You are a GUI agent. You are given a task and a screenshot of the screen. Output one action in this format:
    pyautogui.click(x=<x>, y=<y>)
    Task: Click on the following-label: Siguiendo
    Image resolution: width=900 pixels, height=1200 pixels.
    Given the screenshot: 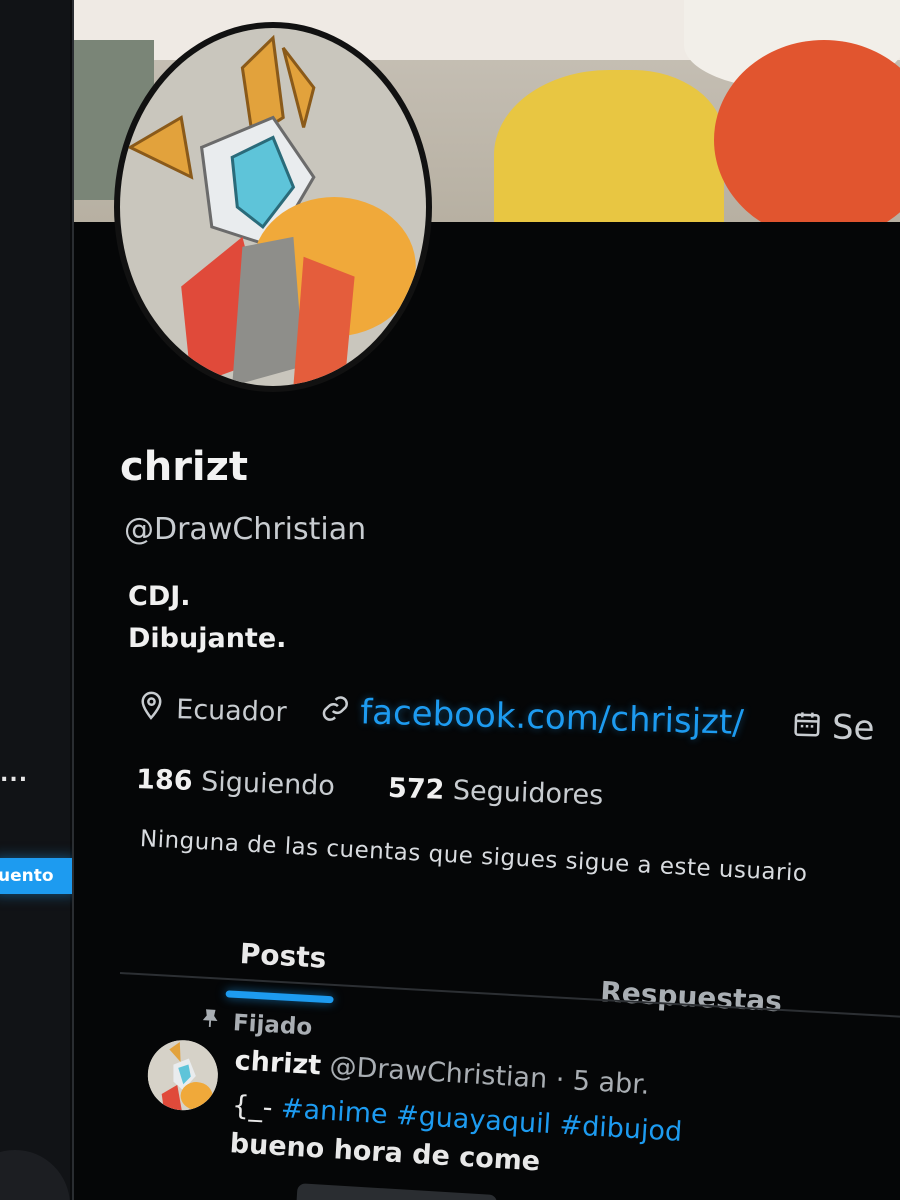 What is the action you would take?
    pyautogui.click(x=268, y=784)
    